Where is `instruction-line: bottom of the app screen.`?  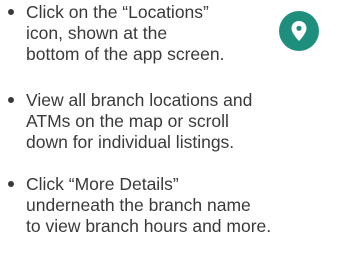 instruction-line: bottom of the app screen. is located at coordinates (125, 54).